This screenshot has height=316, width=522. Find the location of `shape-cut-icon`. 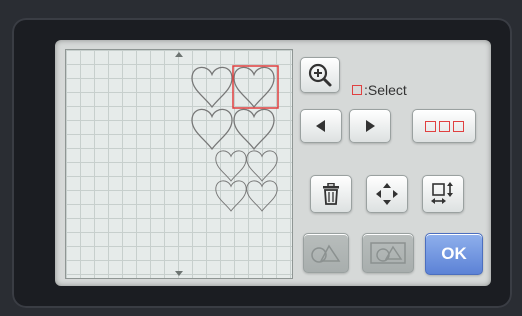

shape-cut-icon is located at coordinates (326, 253).